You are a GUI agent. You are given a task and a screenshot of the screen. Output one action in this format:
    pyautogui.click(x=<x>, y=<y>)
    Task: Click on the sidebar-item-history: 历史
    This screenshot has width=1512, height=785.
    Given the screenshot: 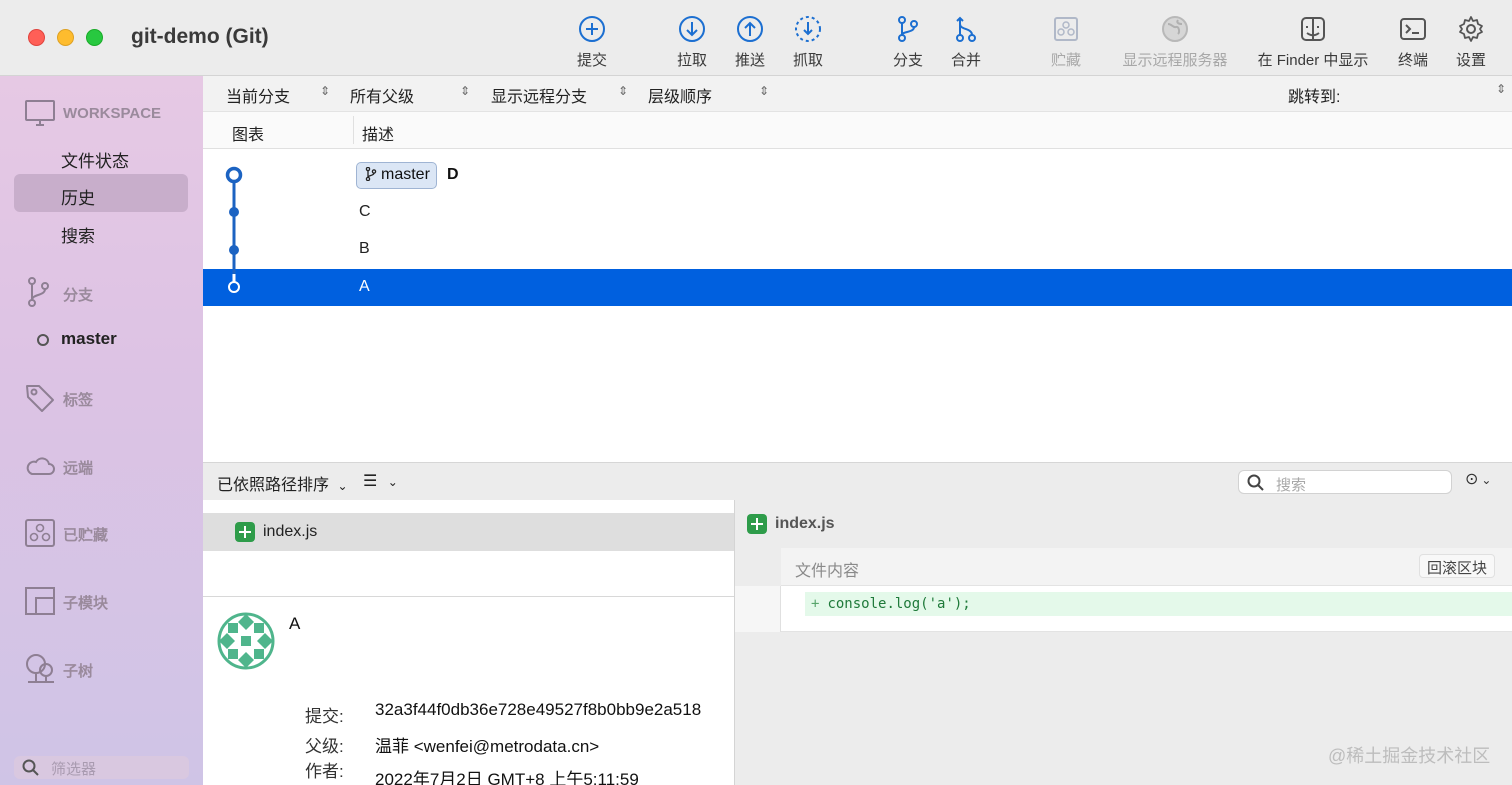 What is the action you would take?
    pyautogui.click(x=78, y=196)
    